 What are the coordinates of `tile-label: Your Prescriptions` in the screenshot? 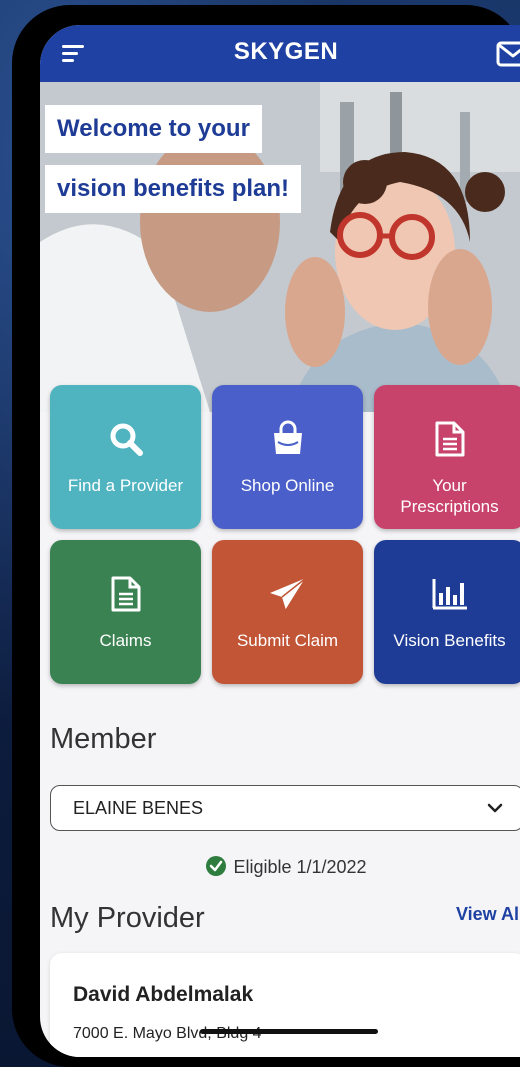 It's located at (449, 496).